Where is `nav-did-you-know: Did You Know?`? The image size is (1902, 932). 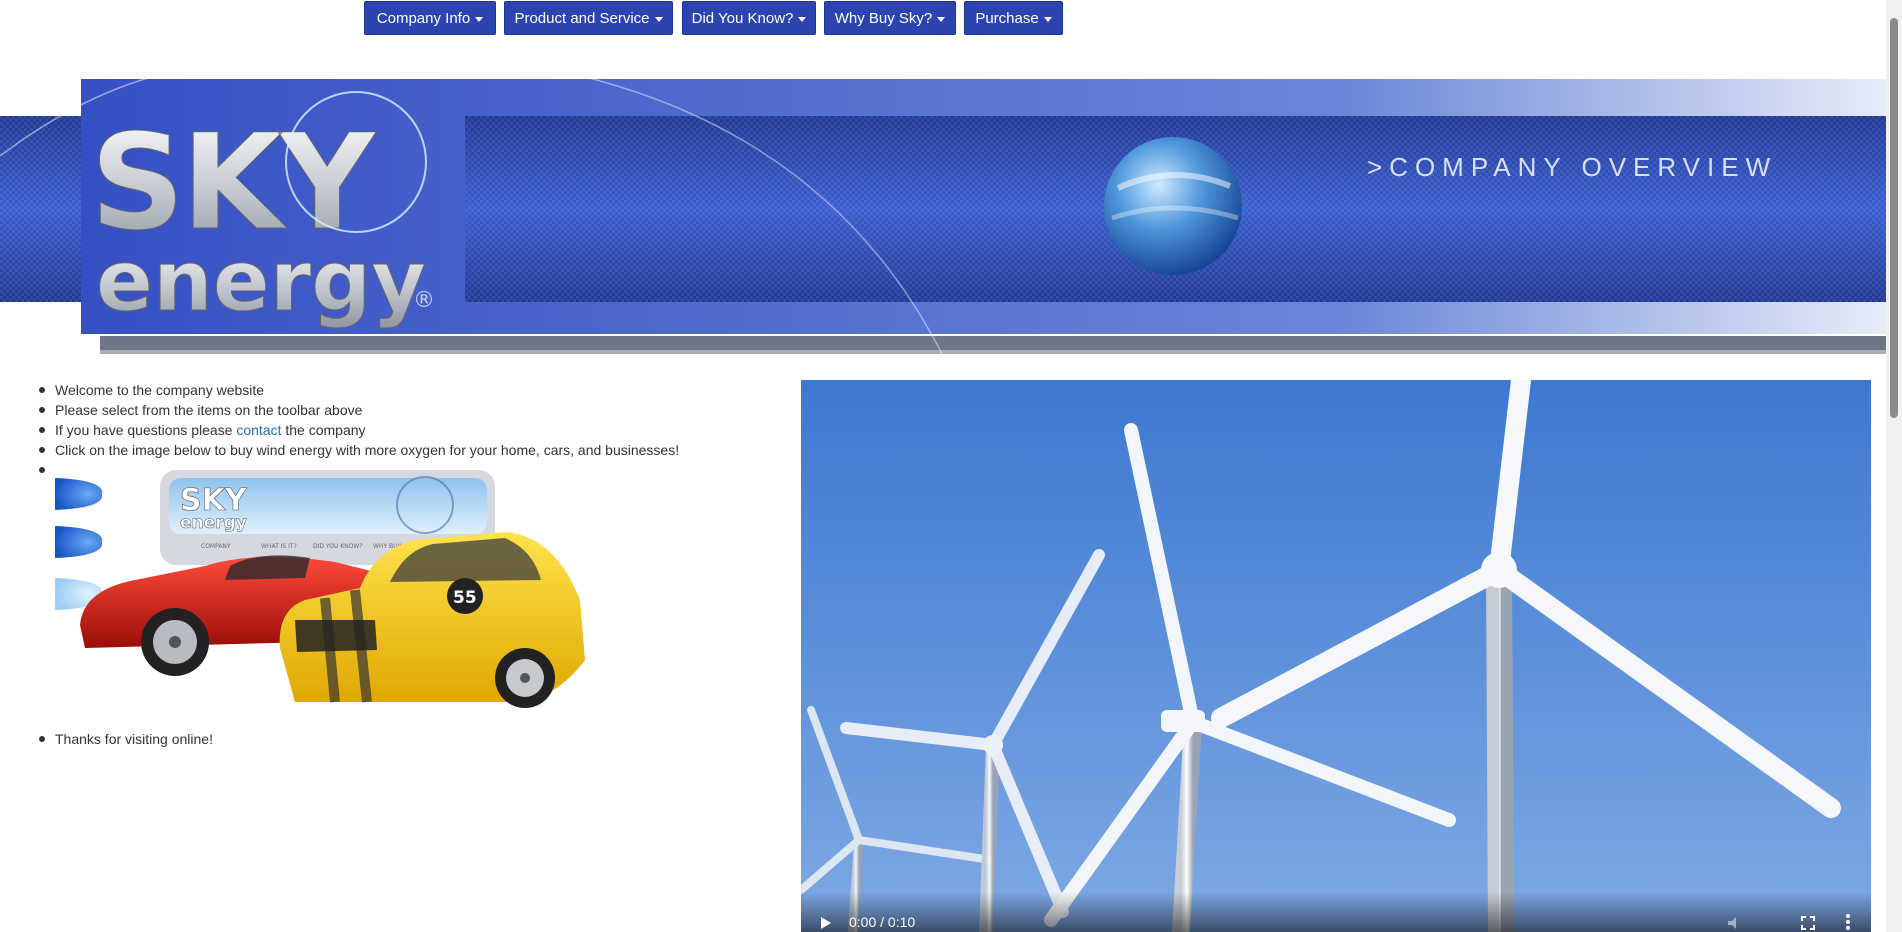 nav-did-you-know: Did You Know? is located at coordinates (749, 18).